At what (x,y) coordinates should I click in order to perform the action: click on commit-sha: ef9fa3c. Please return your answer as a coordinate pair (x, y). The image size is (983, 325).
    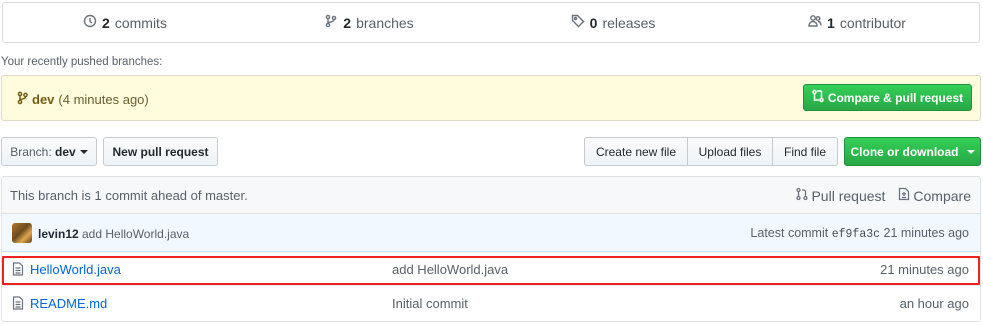
    Looking at the image, I should click on (856, 234).